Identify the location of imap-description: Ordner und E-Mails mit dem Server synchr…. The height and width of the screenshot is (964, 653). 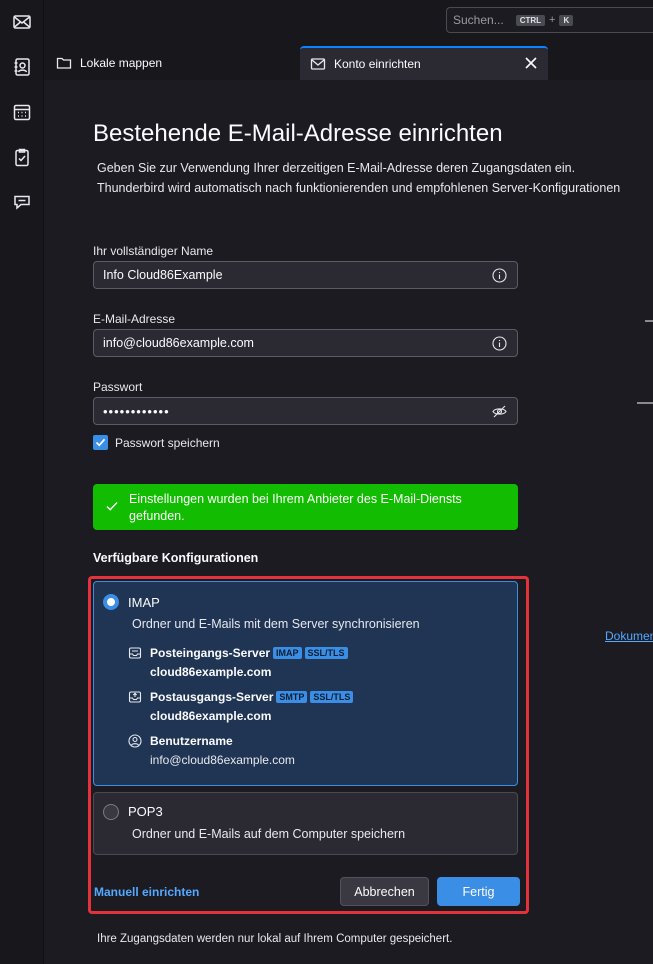
(276, 624).